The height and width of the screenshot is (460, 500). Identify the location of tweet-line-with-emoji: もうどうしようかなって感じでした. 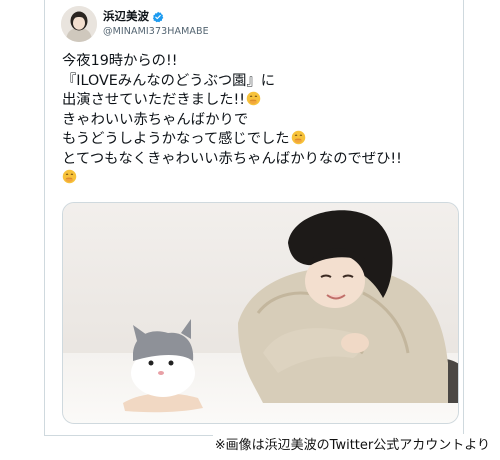
(262, 140).